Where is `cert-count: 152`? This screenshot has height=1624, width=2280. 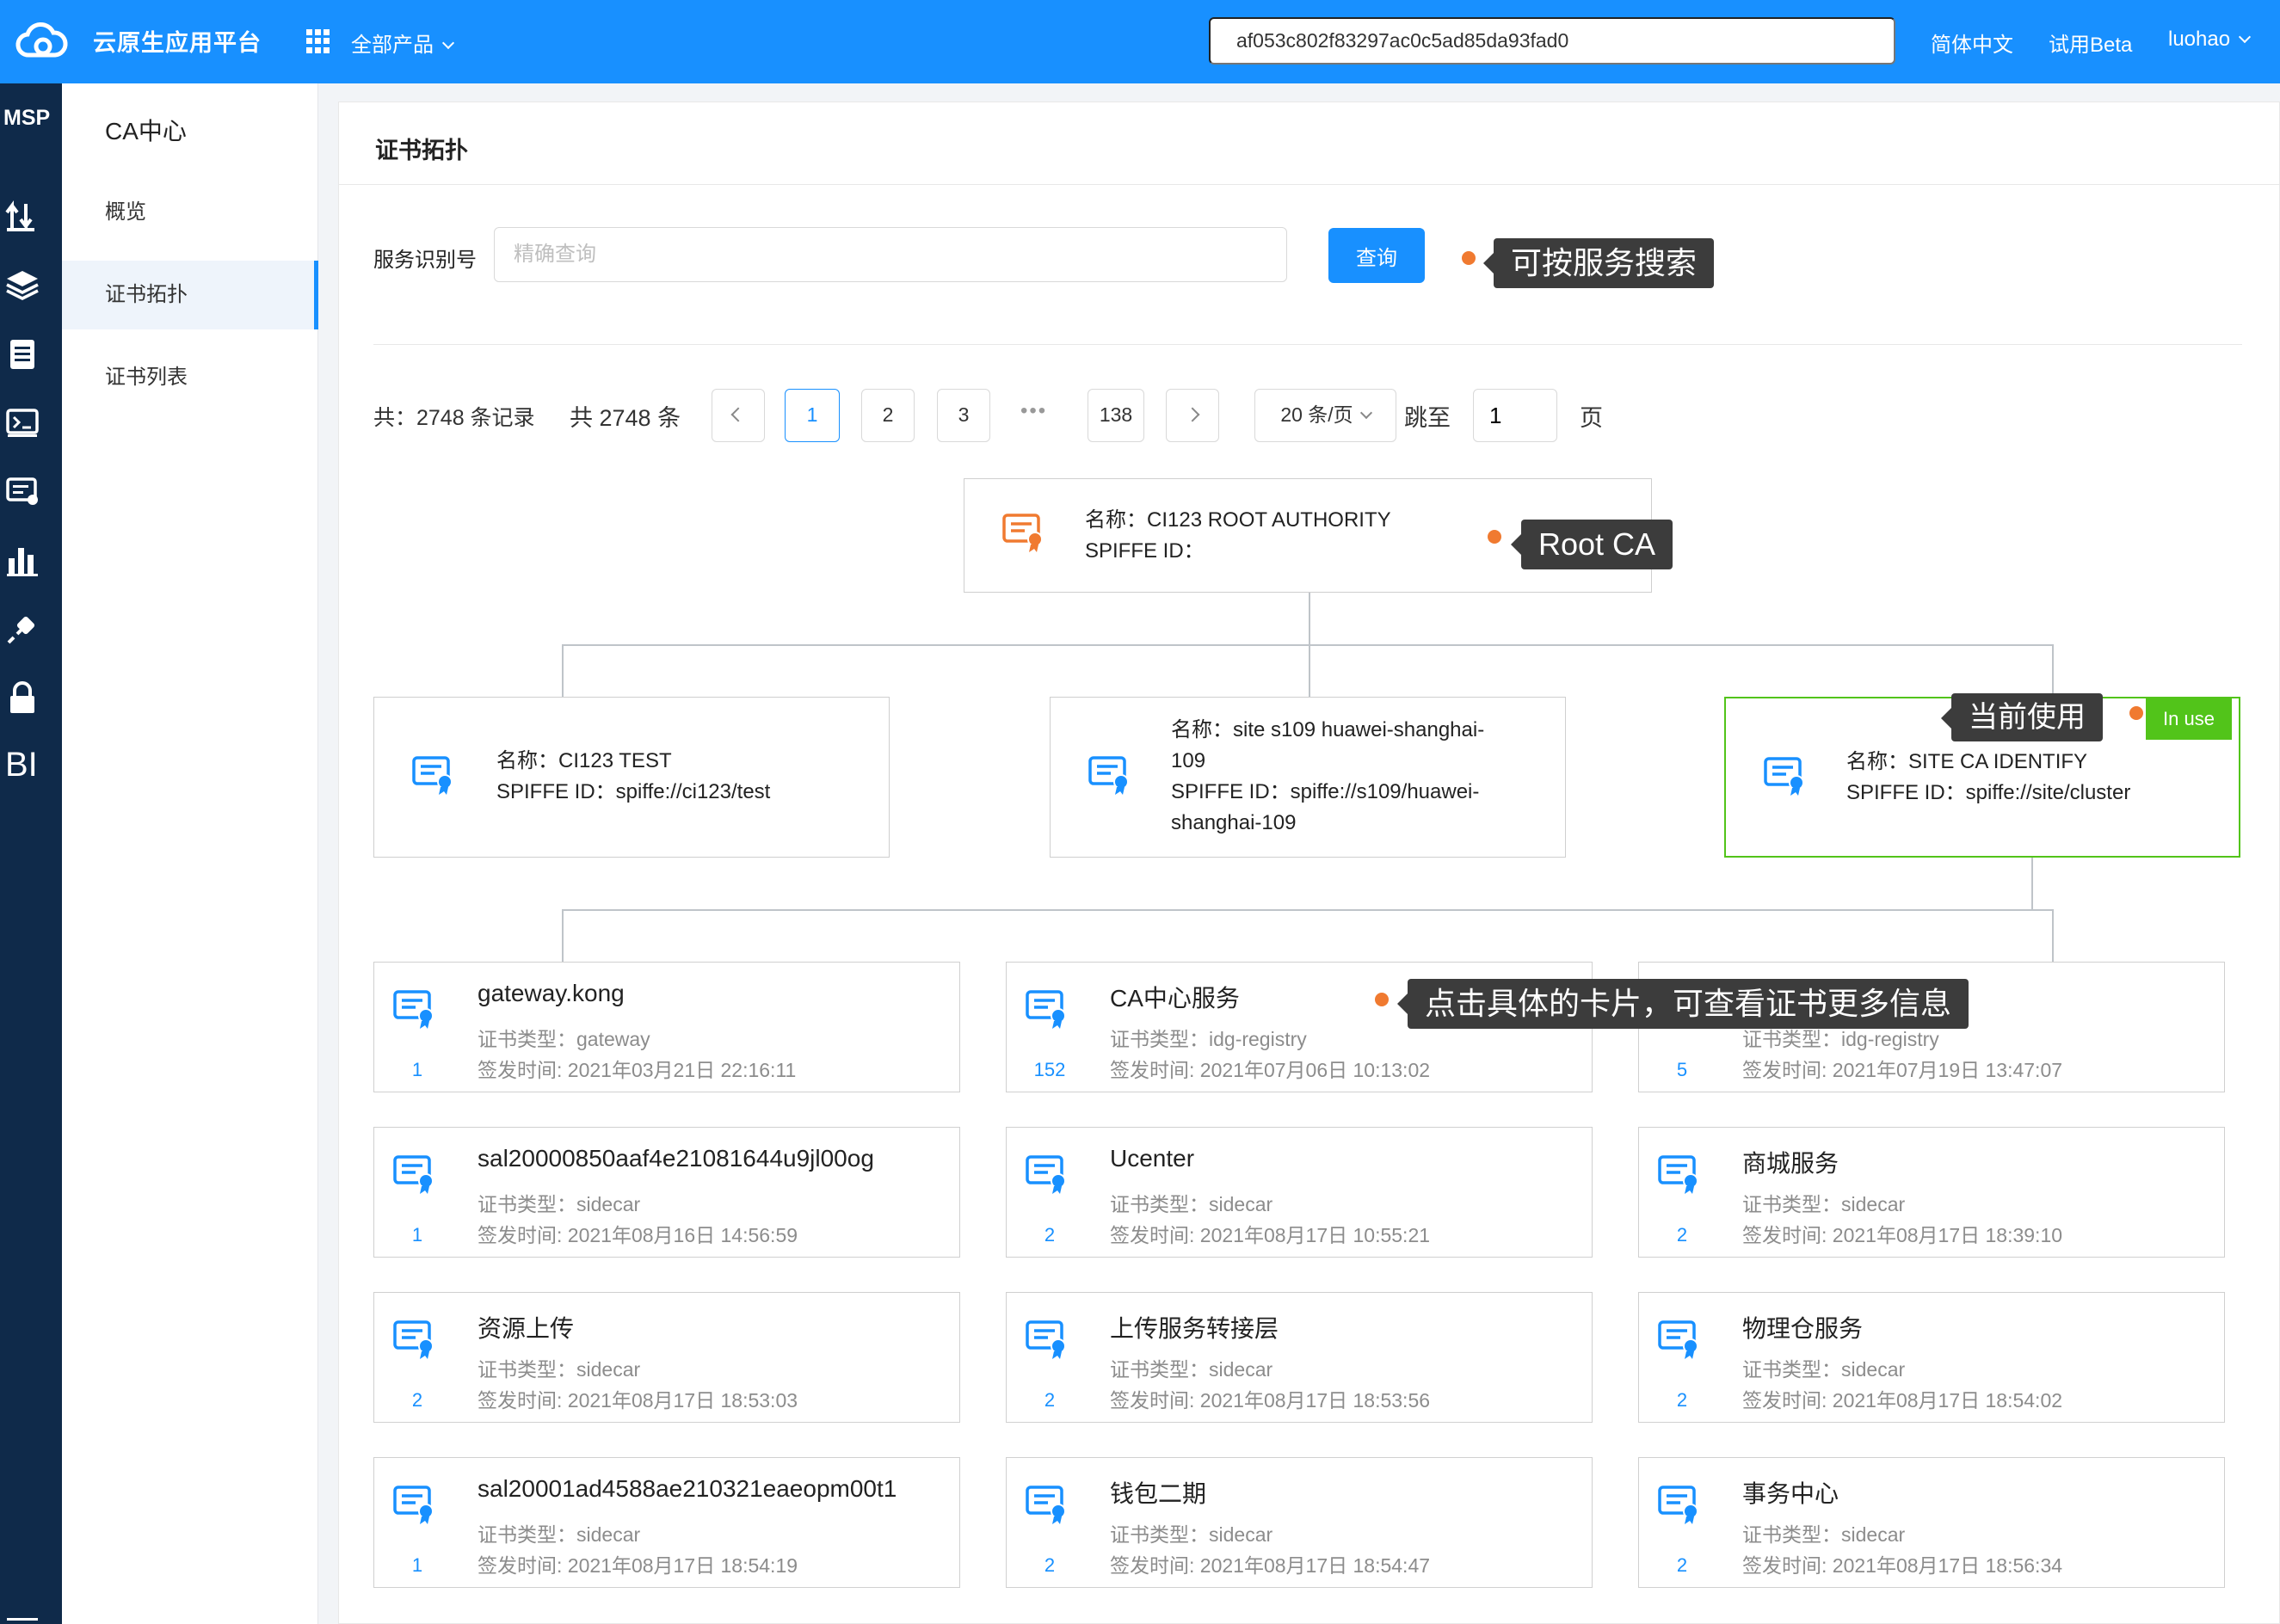 cert-count: 152 is located at coordinates (1049, 1070).